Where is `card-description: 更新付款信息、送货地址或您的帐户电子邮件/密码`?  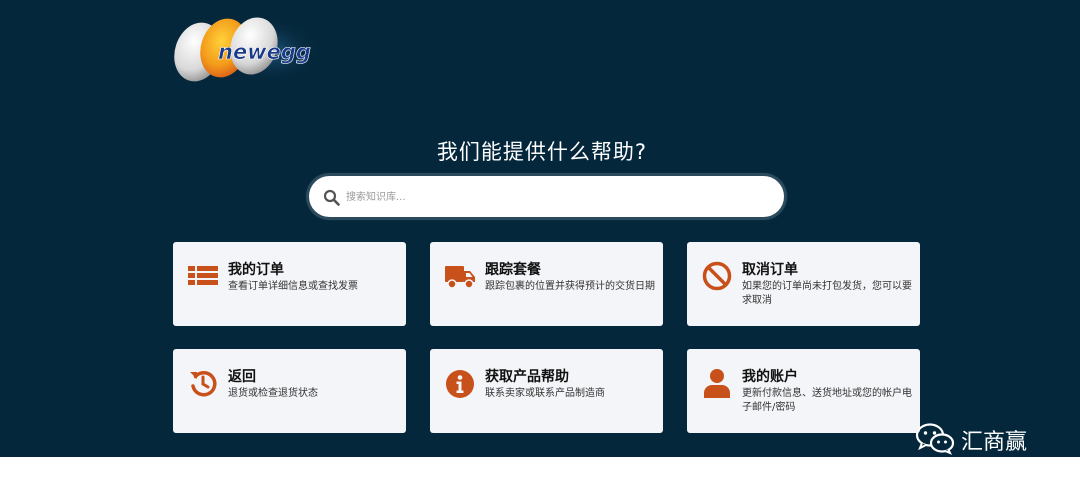
card-description: 更新付款信息、送货地址或您的帐户电子邮件/密码 is located at coordinates (827, 400).